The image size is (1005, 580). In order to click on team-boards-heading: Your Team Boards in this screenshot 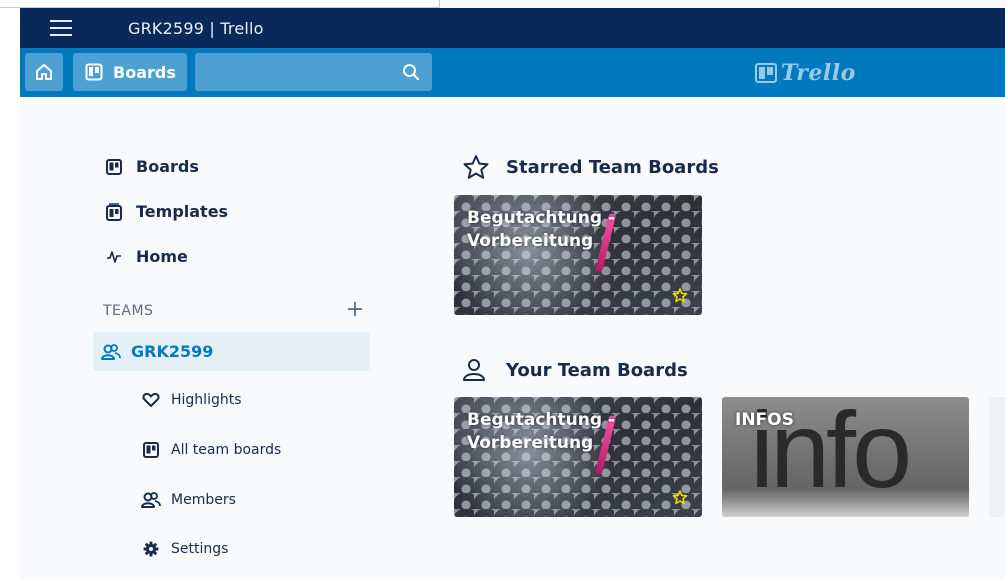, I will do `click(575, 370)`.